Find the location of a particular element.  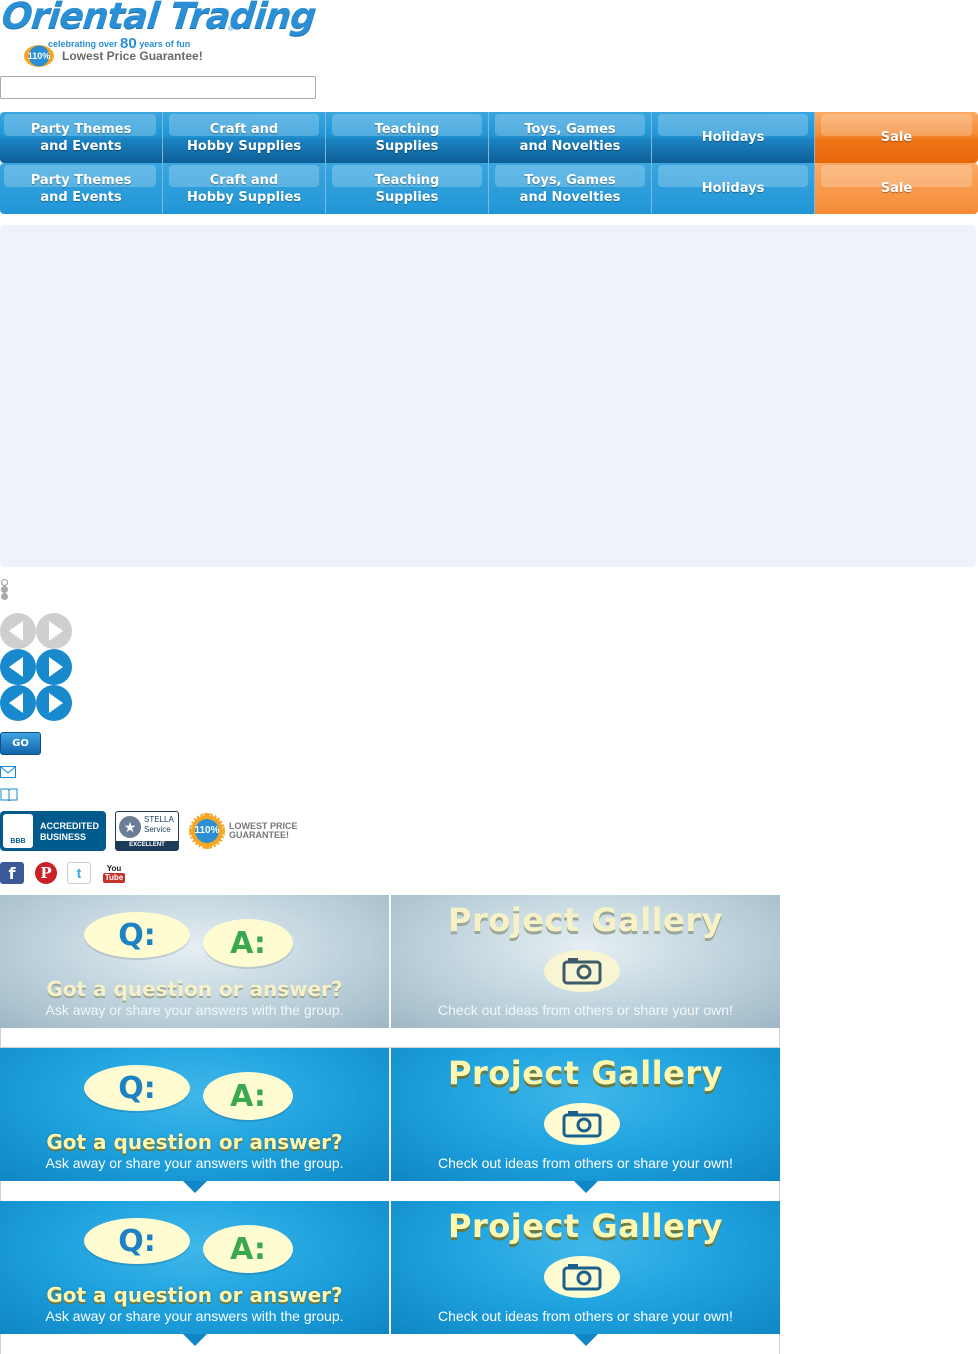

star-icon: ★ is located at coordinates (130, 827).